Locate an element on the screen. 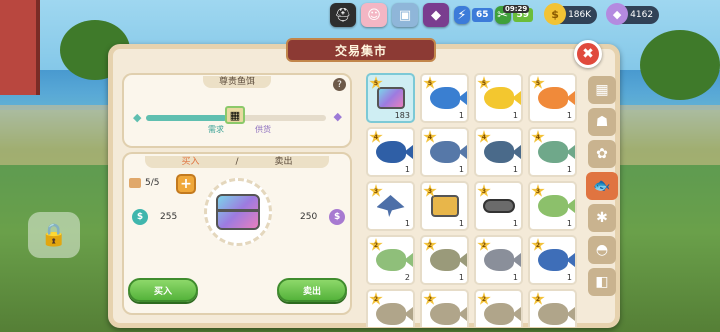 This screenshot has width=720, height=332. category-tab-grid: ▦ is located at coordinates (602, 90).